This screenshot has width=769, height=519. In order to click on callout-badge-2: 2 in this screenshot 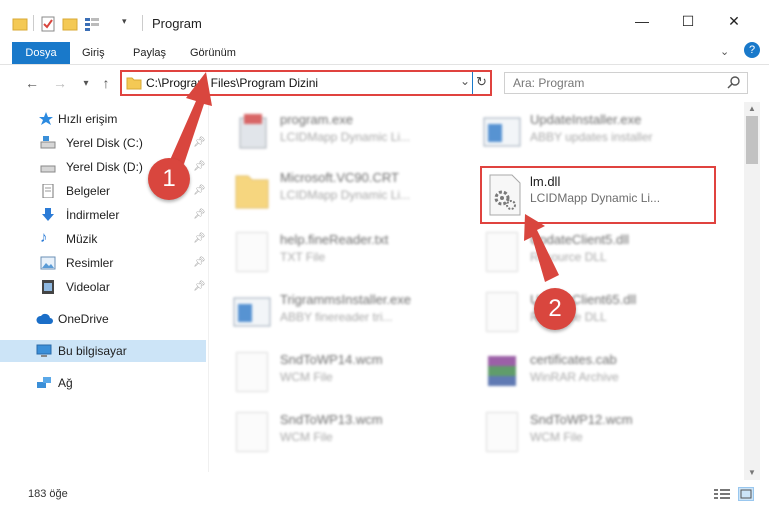, I will do `click(555, 309)`.